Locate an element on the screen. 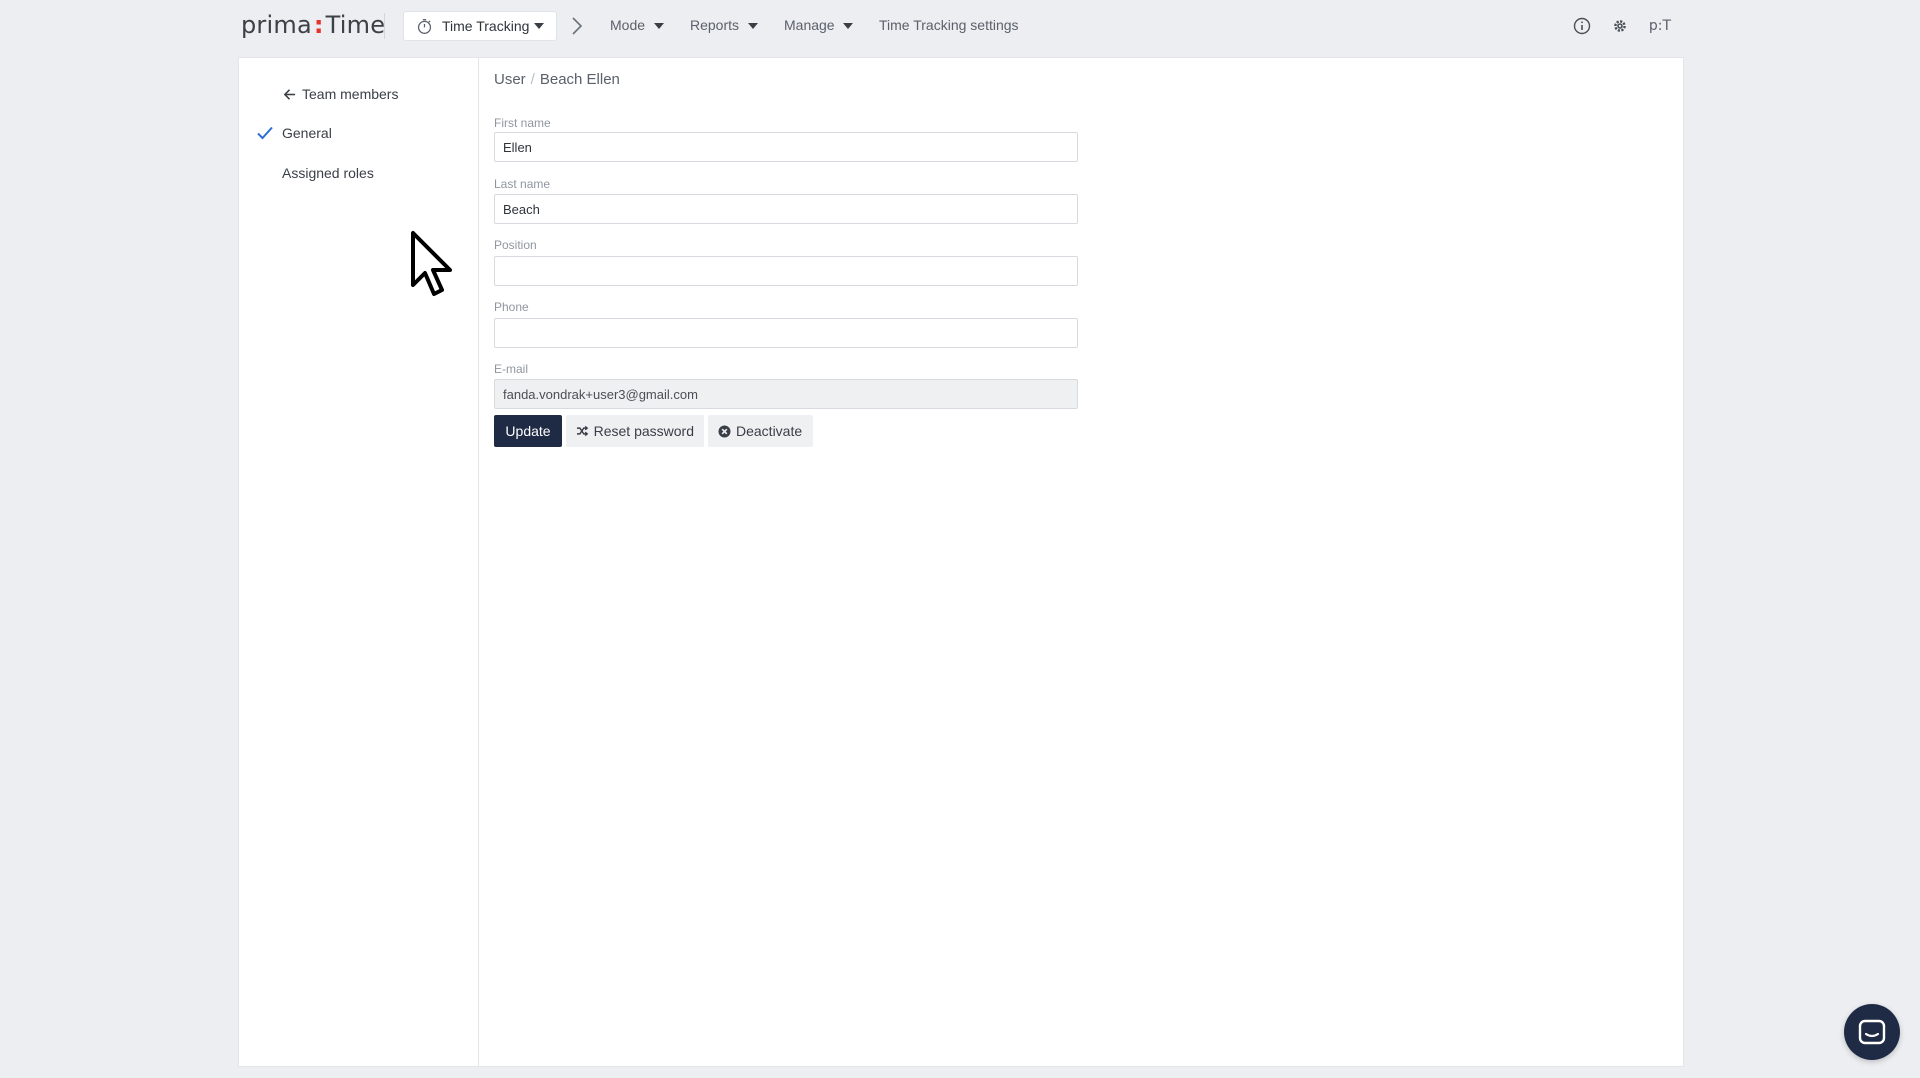 The height and width of the screenshot is (1078, 1920). chat-icon is located at coordinates (1872, 1032).